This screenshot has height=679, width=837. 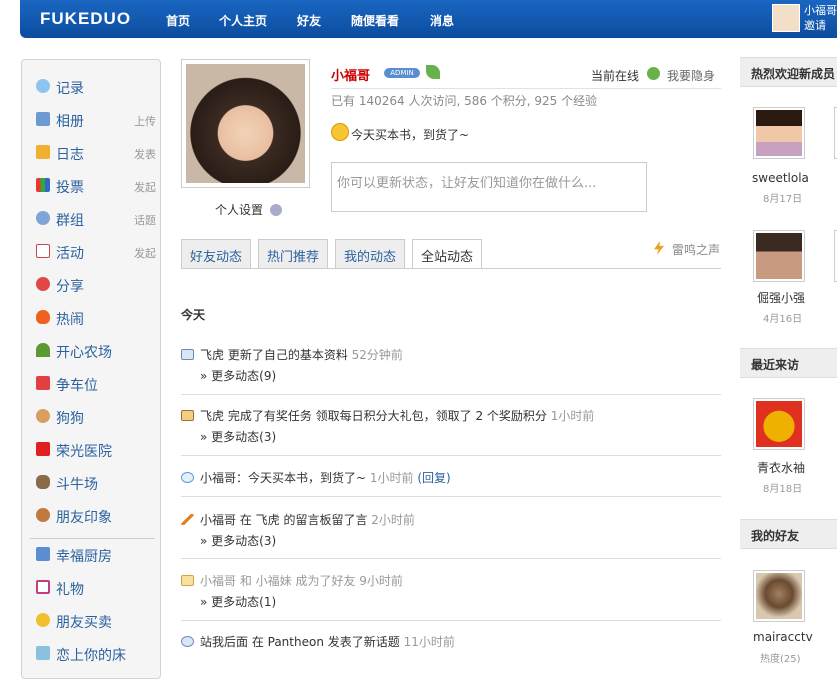 I want to click on feed-item: 小福哥 在 飞虎 的留言板留了言 2小时前 » 更多动态(3), so click(x=451, y=531).